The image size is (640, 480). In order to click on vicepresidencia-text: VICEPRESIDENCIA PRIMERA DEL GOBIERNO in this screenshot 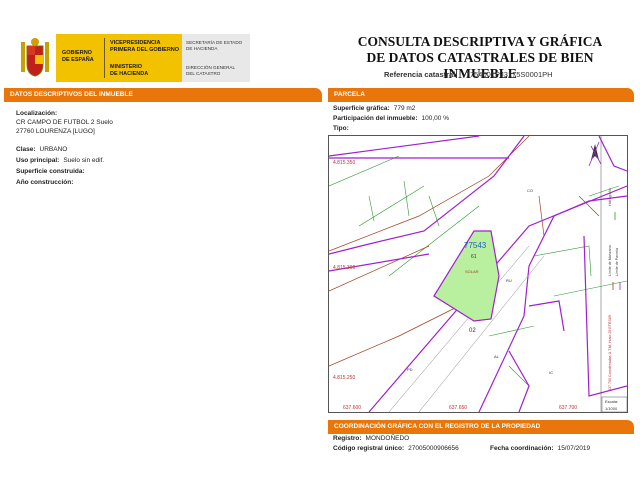, I will do `click(145, 46)`.